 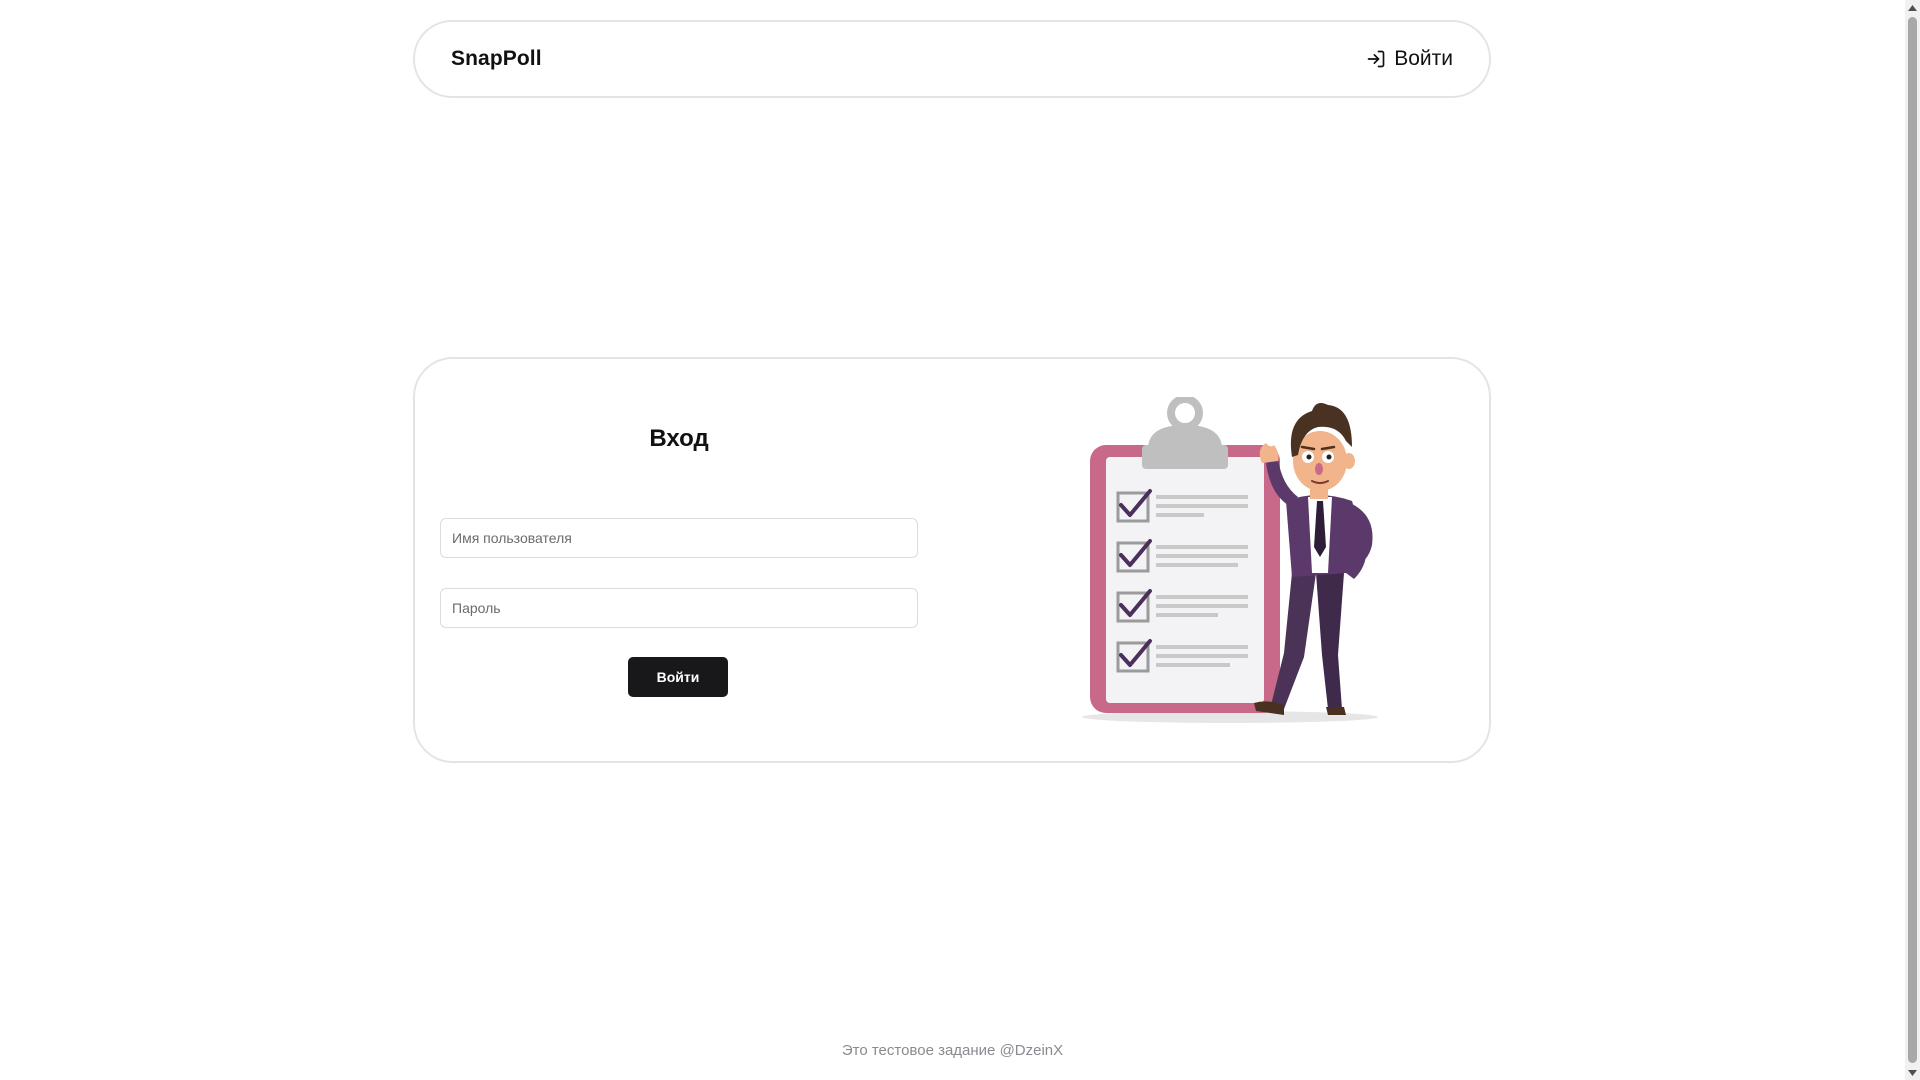 What do you see at coordinates (1230, 561) in the screenshot?
I see `clipboard-checklist-illustration` at bounding box center [1230, 561].